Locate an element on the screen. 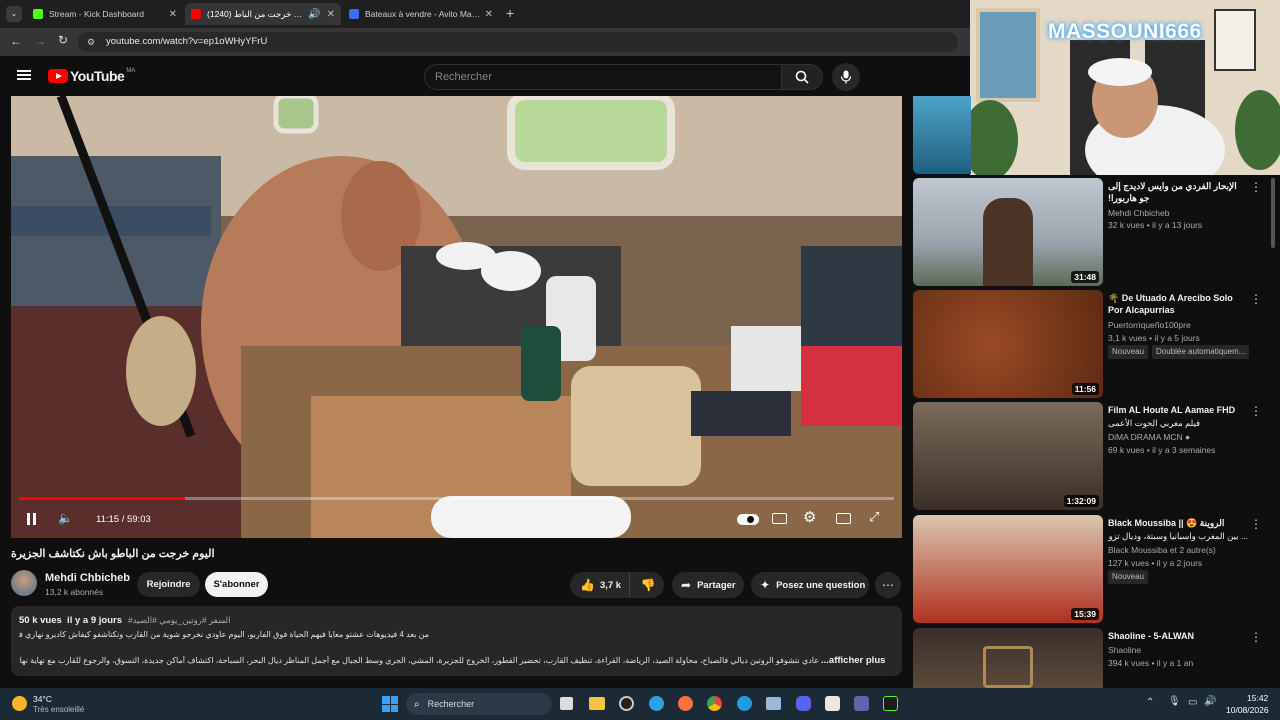  fullscreen-icon: ⤢ is located at coordinates (874, 517).